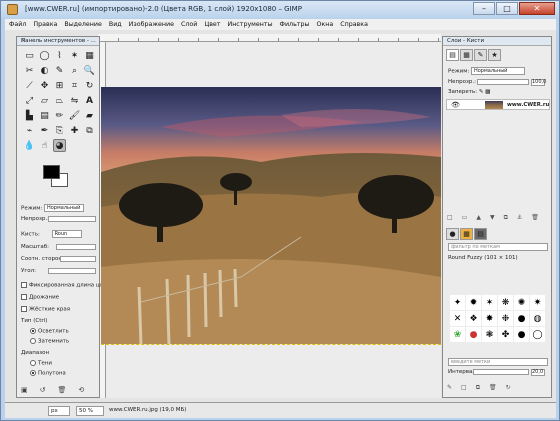 This screenshot has height=421, width=560. What do you see at coordinates (63, 208) in the screenshot?
I see `mode-dropdown: Нормальный` at bounding box center [63, 208].